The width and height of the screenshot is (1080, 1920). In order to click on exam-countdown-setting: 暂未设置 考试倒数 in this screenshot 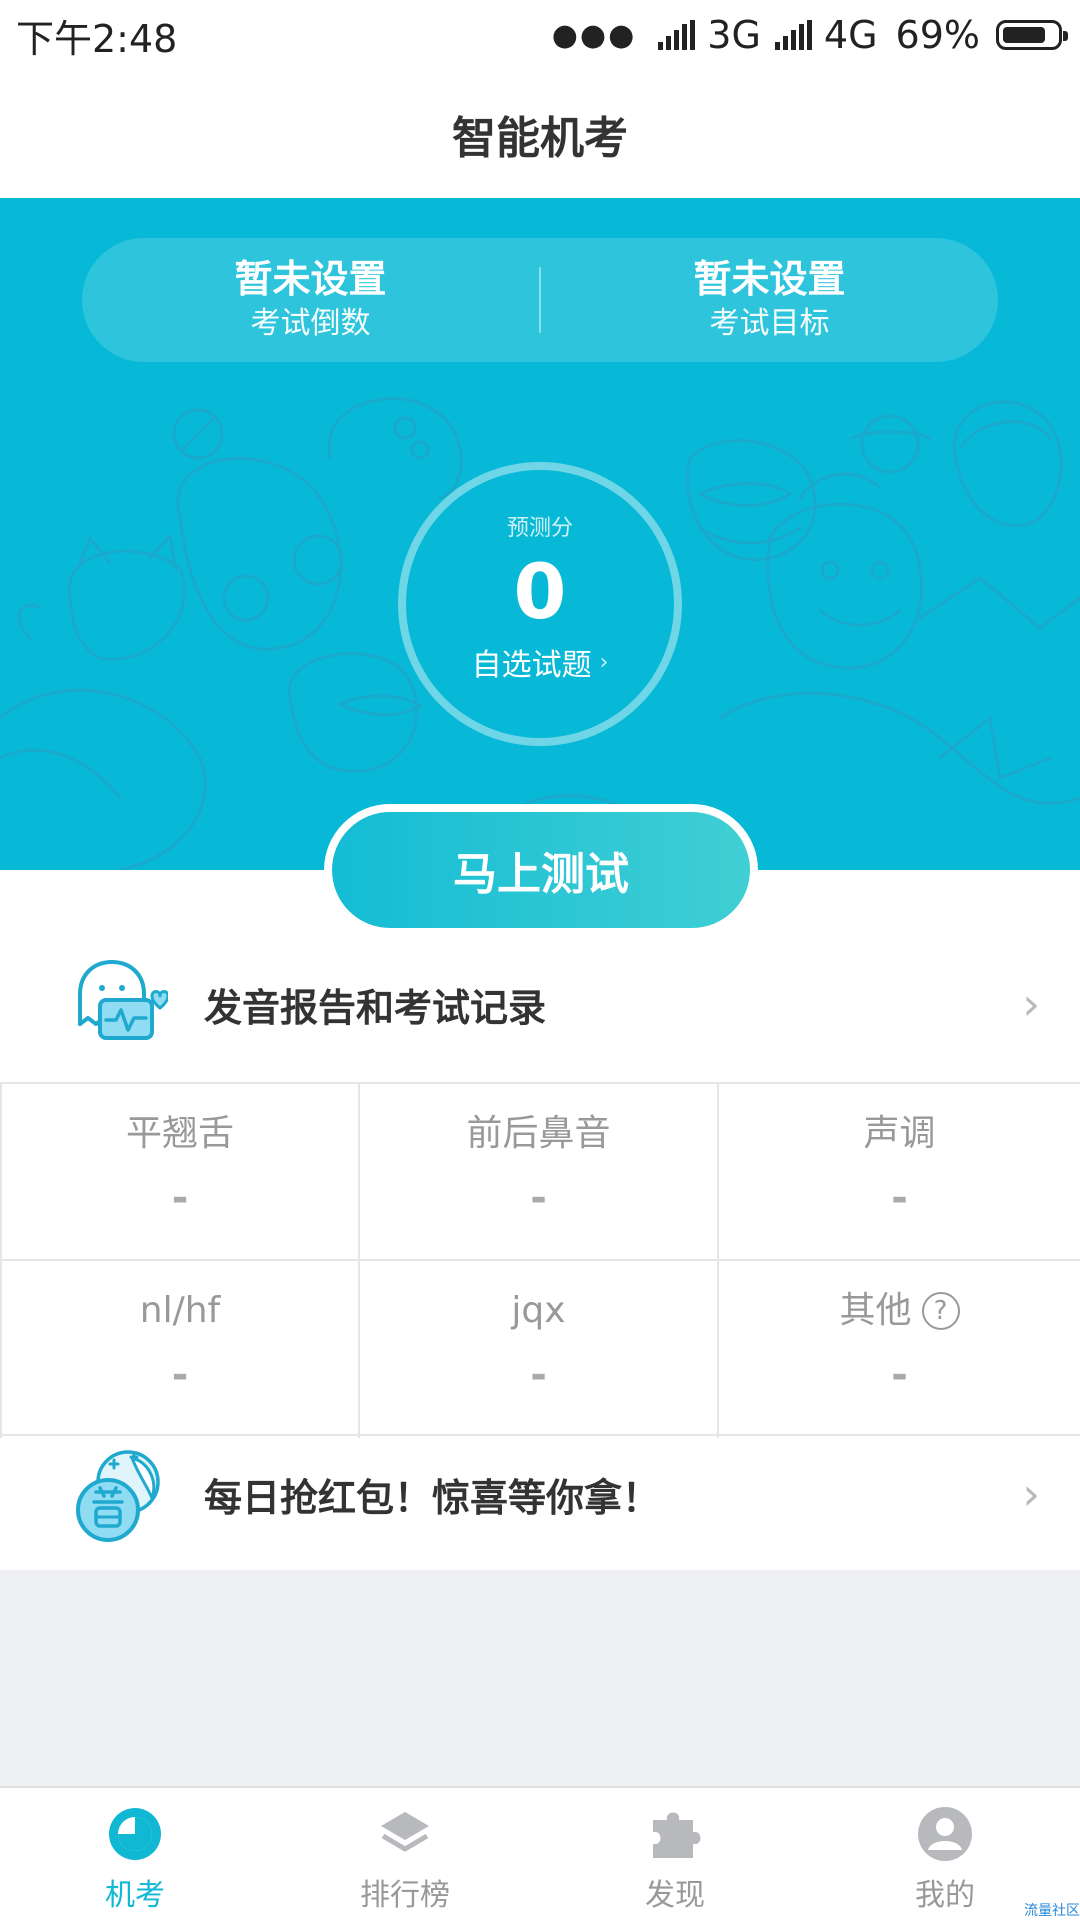, I will do `click(310, 300)`.